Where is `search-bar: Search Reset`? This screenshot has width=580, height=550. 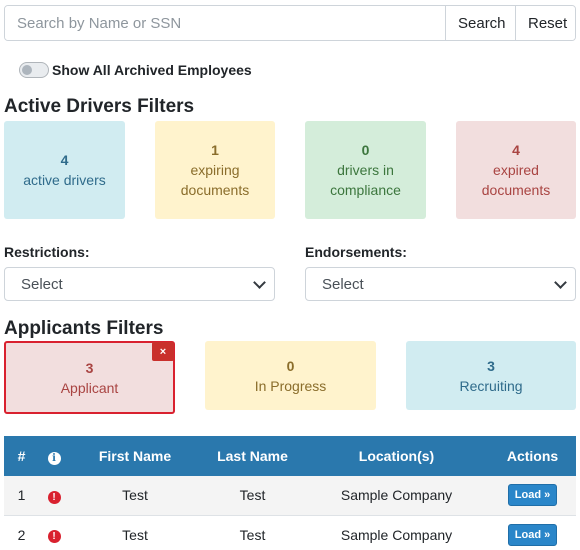
search-bar: Search Reset is located at coordinates (290, 23).